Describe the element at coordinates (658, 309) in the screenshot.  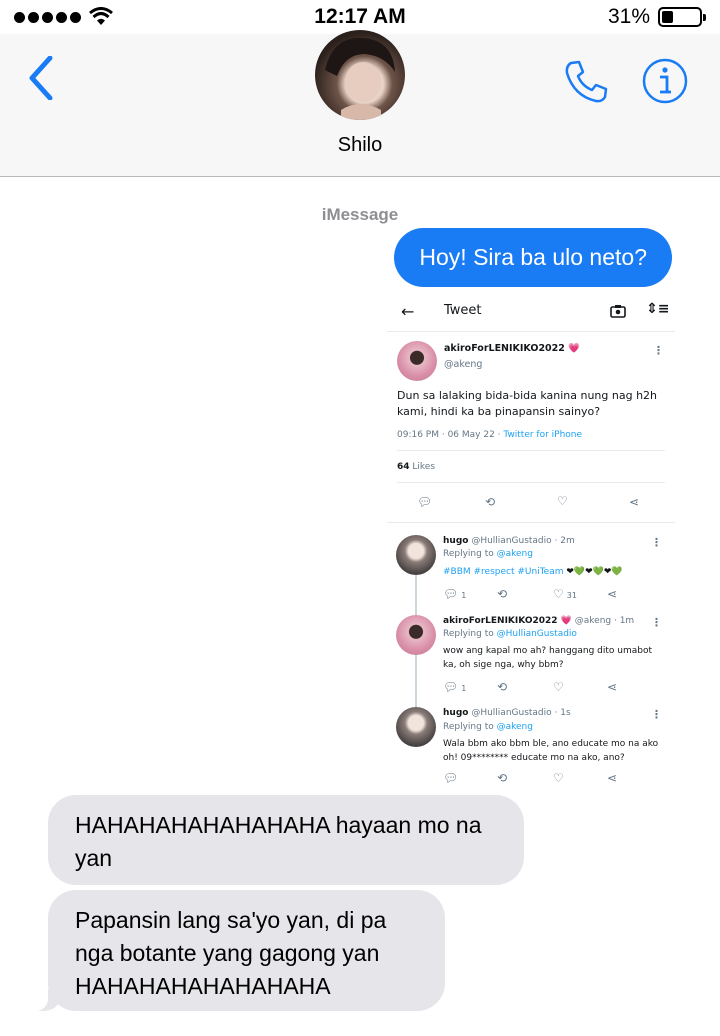
I see `sort-icon: ⇕≡` at that location.